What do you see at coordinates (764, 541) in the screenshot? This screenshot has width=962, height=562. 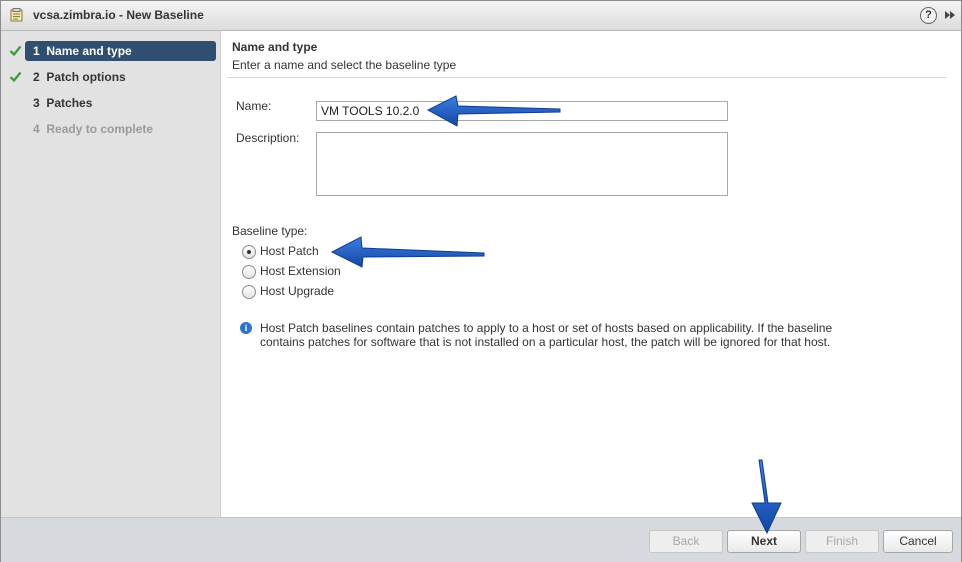 I see `next-button: Next` at bounding box center [764, 541].